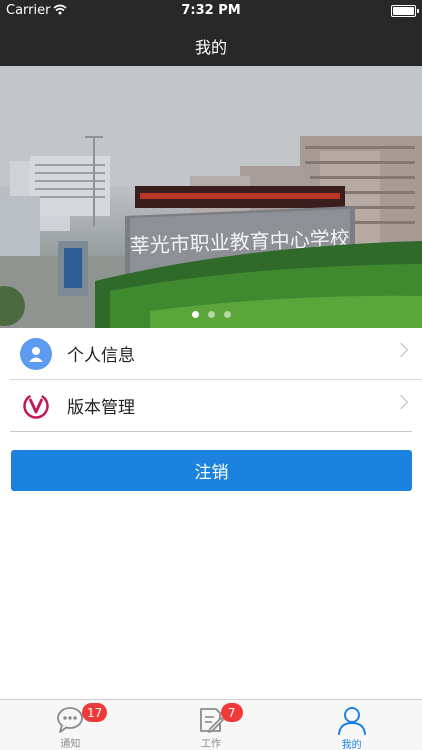  Describe the element at coordinates (231, 712) in the screenshot. I see `unread-badge: 7` at that location.